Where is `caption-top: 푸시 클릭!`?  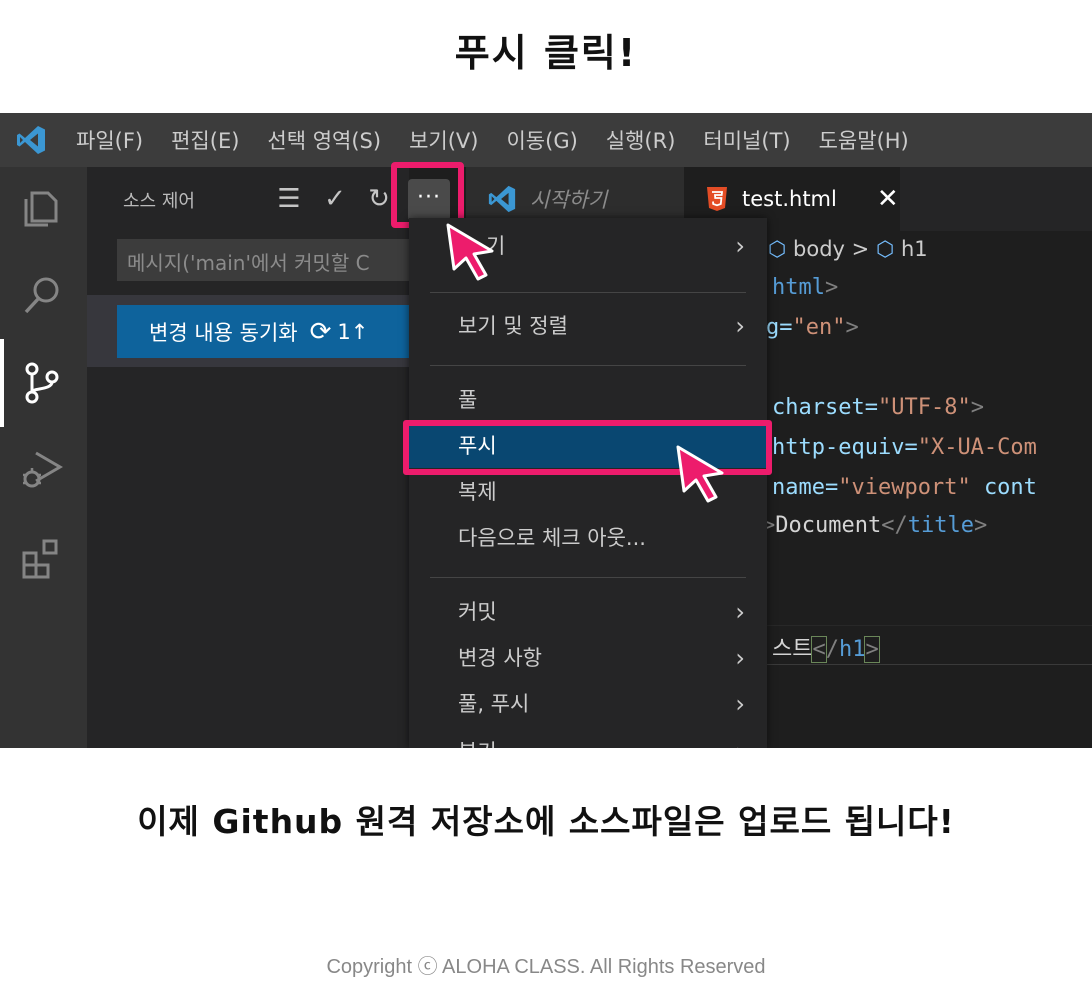 caption-top: 푸시 클릭! is located at coordinates (546, 53).